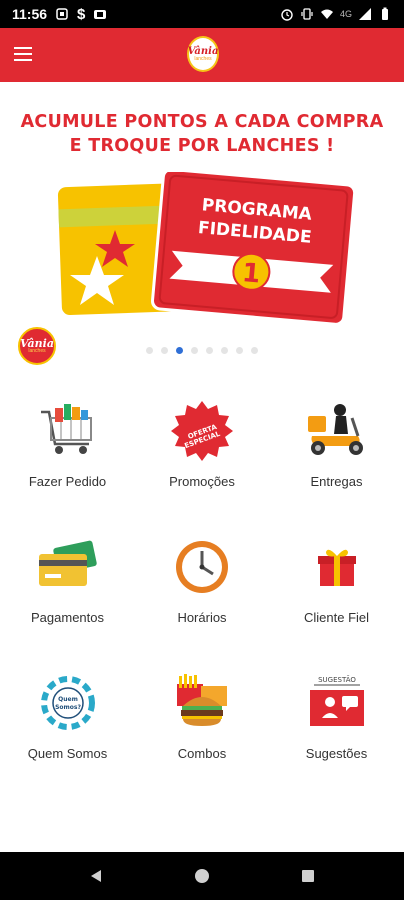 This screenshot has height=900, width=404. What do you see at coordinates (365, 14) in the screenshot?
I see `signal-icon` at bounding box center [365, 14].